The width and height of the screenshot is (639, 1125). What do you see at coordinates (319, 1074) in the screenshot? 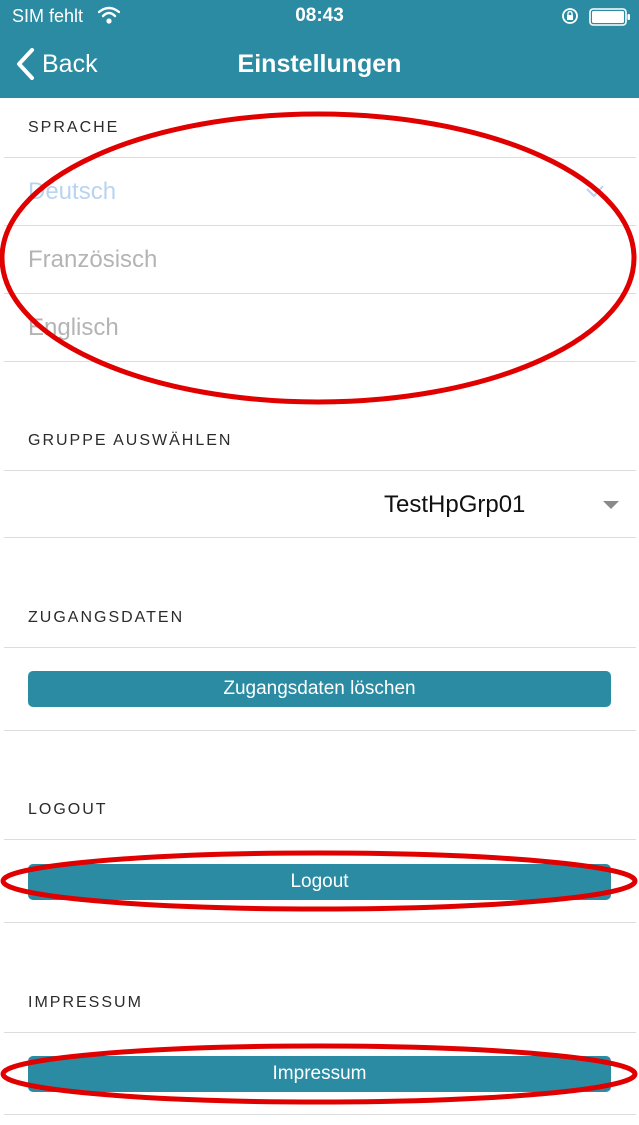
I see `imprint-button: Impressum` at bounding box center [319, 1074].